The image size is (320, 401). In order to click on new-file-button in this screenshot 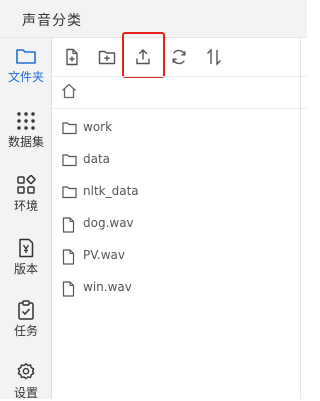, I will do `click(72, 57)`.